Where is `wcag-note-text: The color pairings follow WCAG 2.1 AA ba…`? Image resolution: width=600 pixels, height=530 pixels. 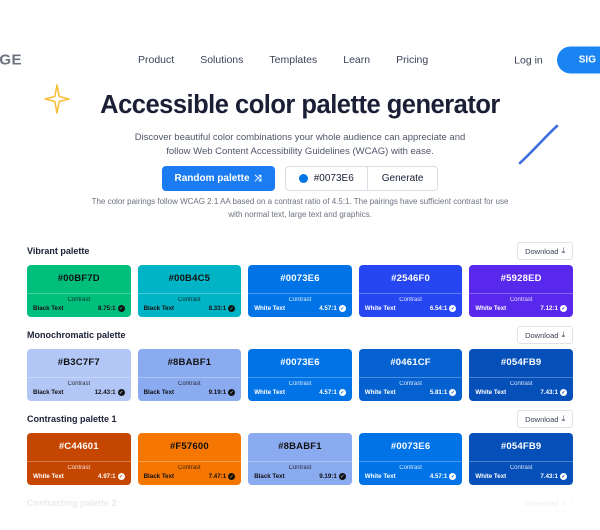 wcag-note-text: The color pairings follow WCAG 2.1 AA ba… is located at coordinates (300, 208).